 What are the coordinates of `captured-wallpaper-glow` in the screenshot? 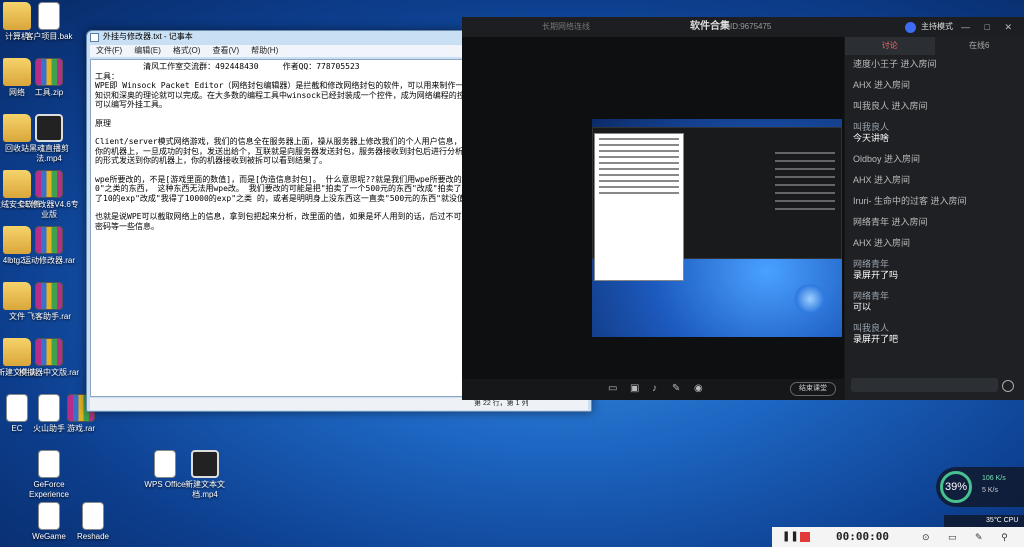 It's located at (810, 299).